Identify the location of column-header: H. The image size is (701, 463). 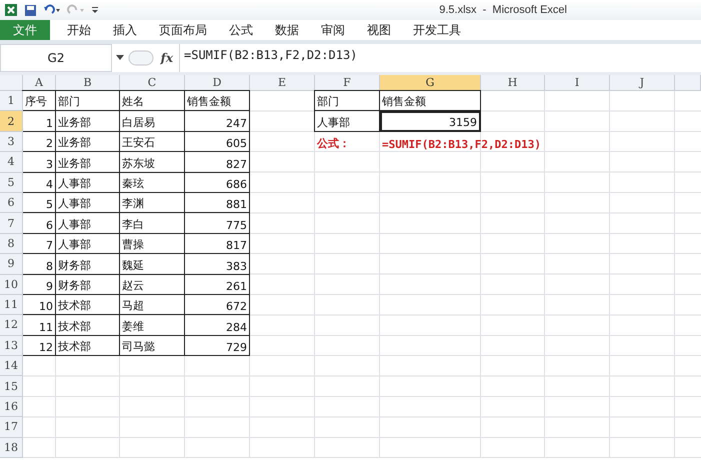
(513, 83).